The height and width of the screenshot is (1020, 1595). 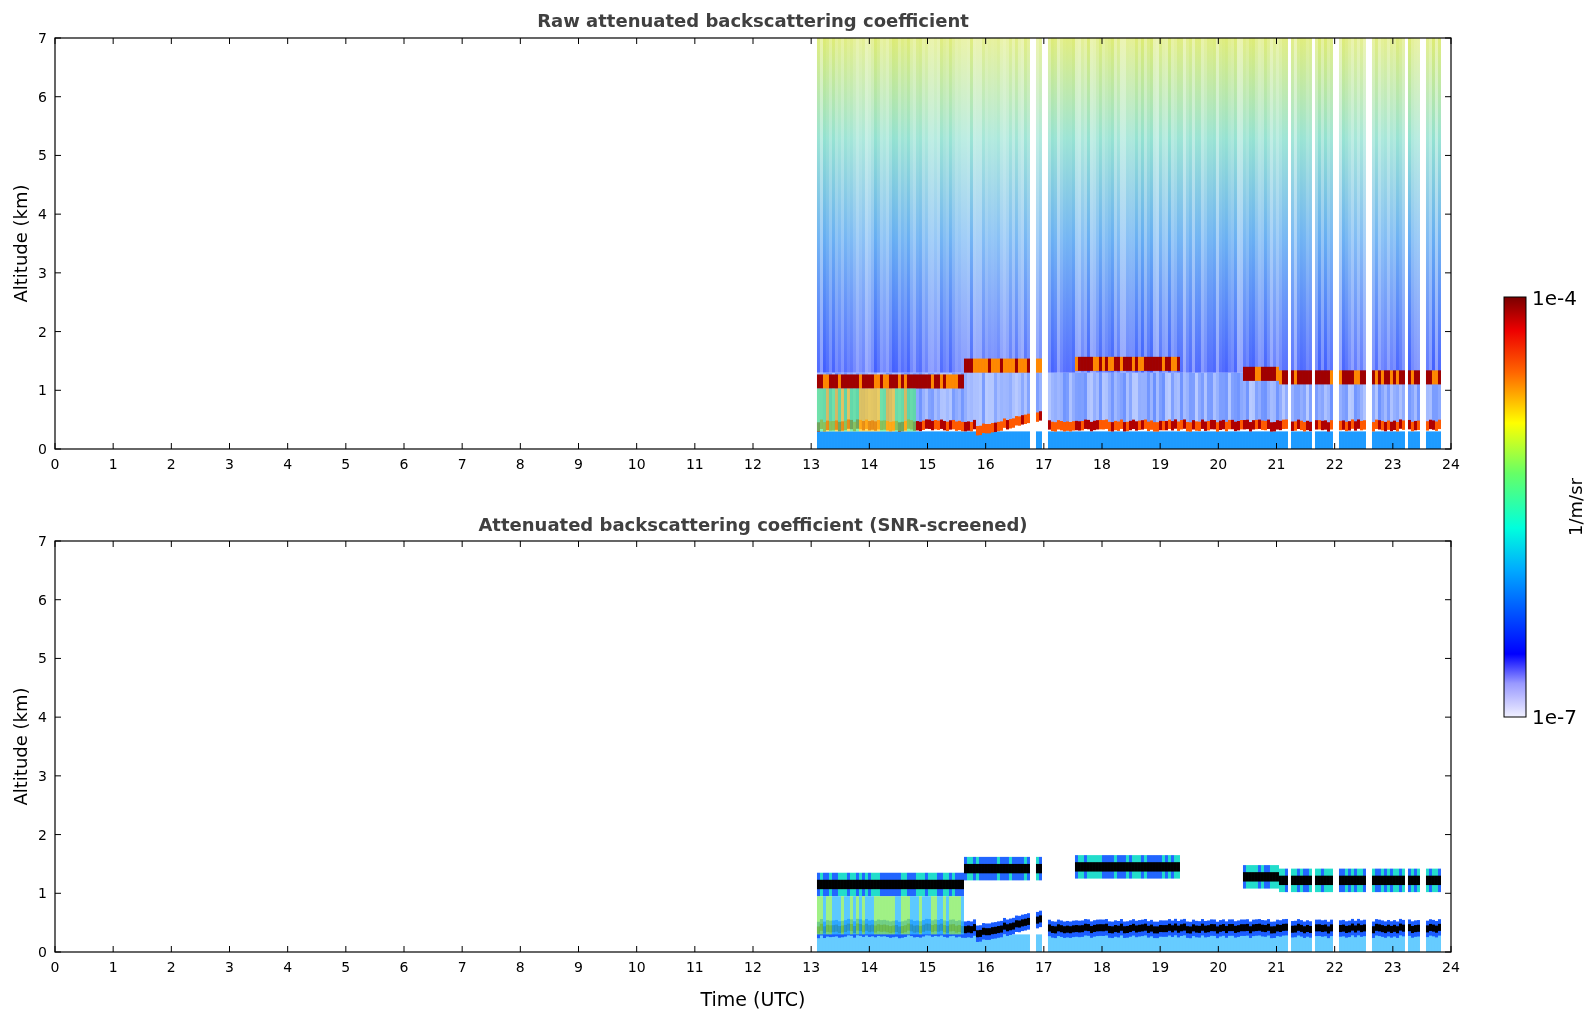 I want to click on colorbar-unit: 1/m/sr, so click(x=1575, y=507).